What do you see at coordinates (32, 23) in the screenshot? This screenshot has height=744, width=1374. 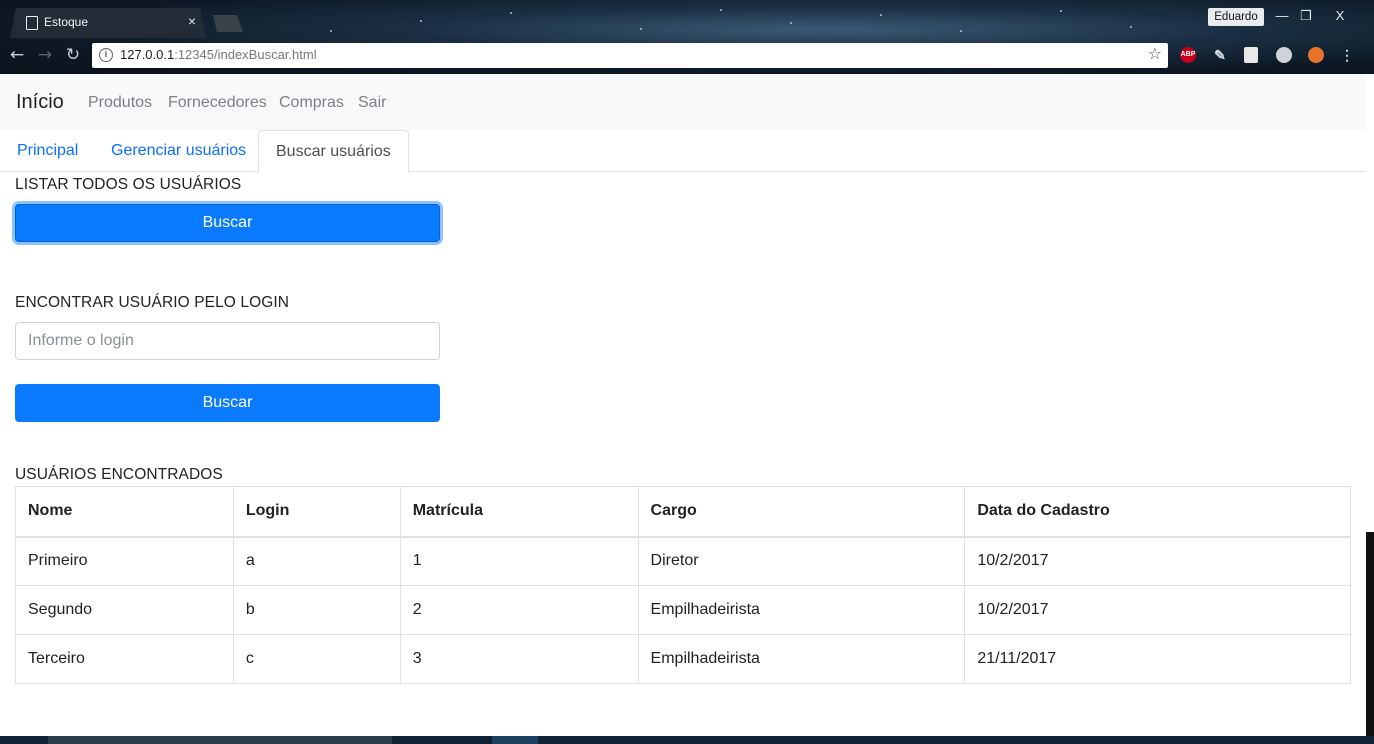 I see `page-favicon-icon` at bounding box center [32, 23].